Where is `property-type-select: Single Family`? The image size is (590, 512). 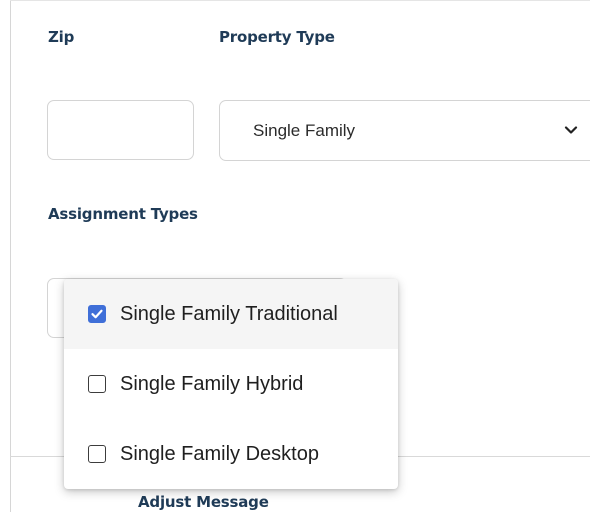 property-type-select: Single Family is located at coordinates (404, 130).